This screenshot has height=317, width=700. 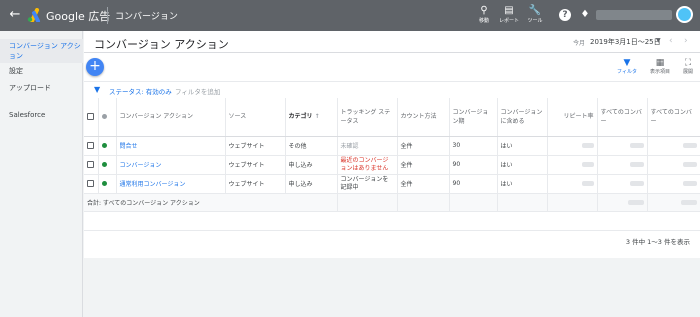 What do you see at coordinates (367, 146) in the screenshot?
I see `row-tracking-status: 未確認` at bounding box center [367, 146].